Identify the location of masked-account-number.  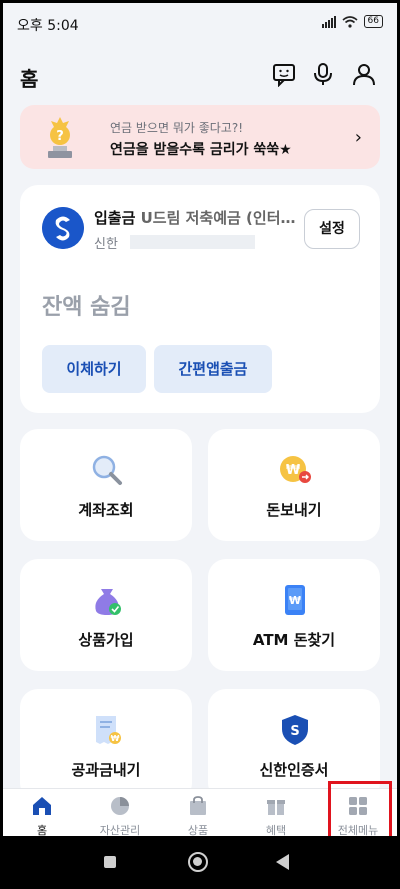
(192, 242).